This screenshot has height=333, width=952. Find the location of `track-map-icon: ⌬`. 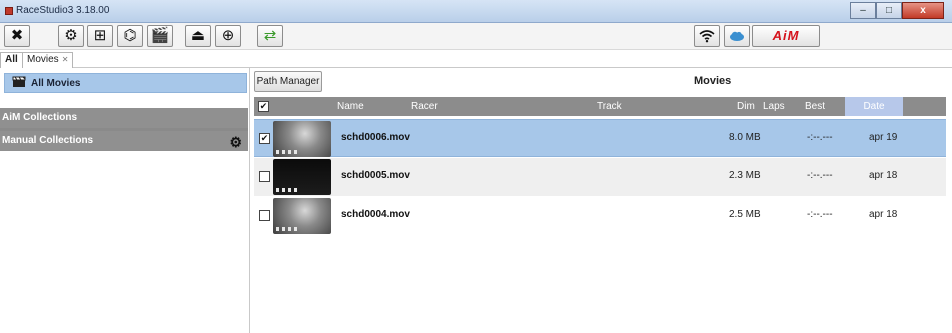

track-map-icon: ⌬ is located at coordinates (130, 36).